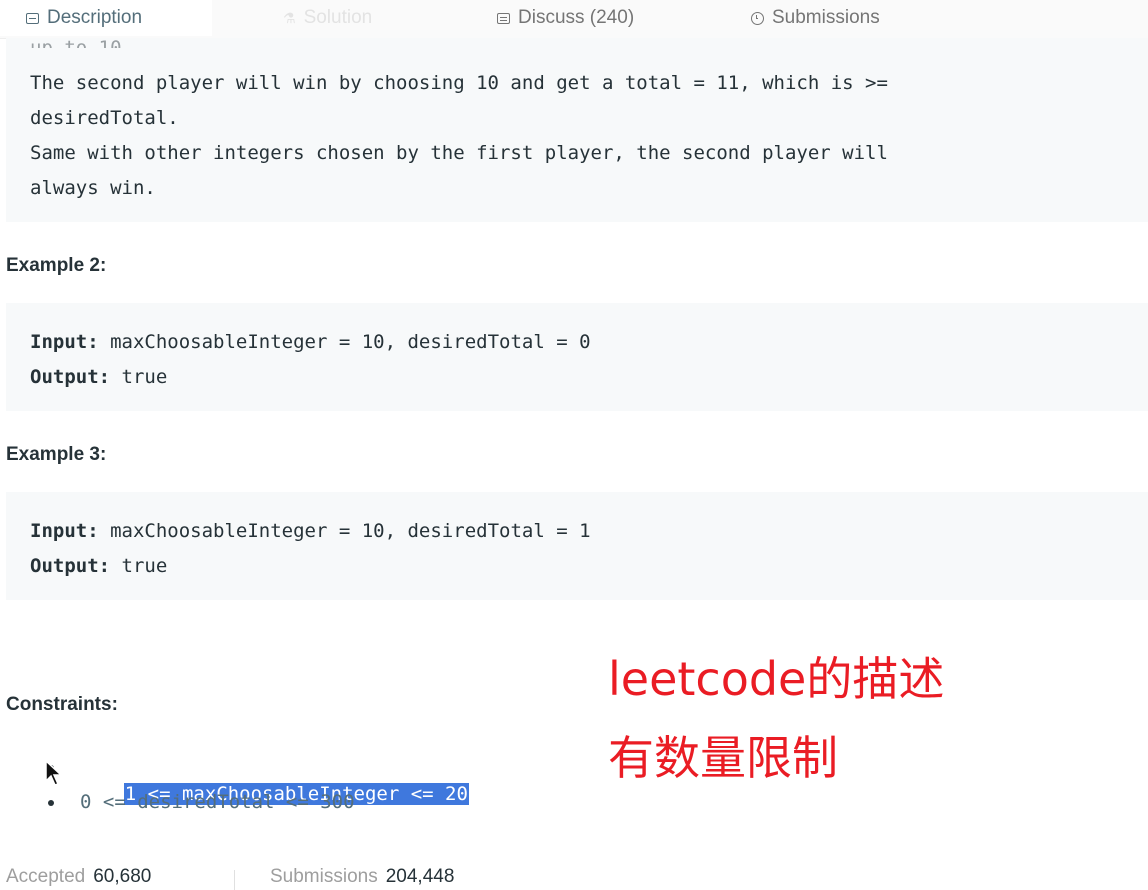 The width and height of the screenshot is (1148, 890). What do you see at coordinates (56, 265) in the screenshot?
I see `example2-heading: Example 2:` at bounding box center [56, 265].